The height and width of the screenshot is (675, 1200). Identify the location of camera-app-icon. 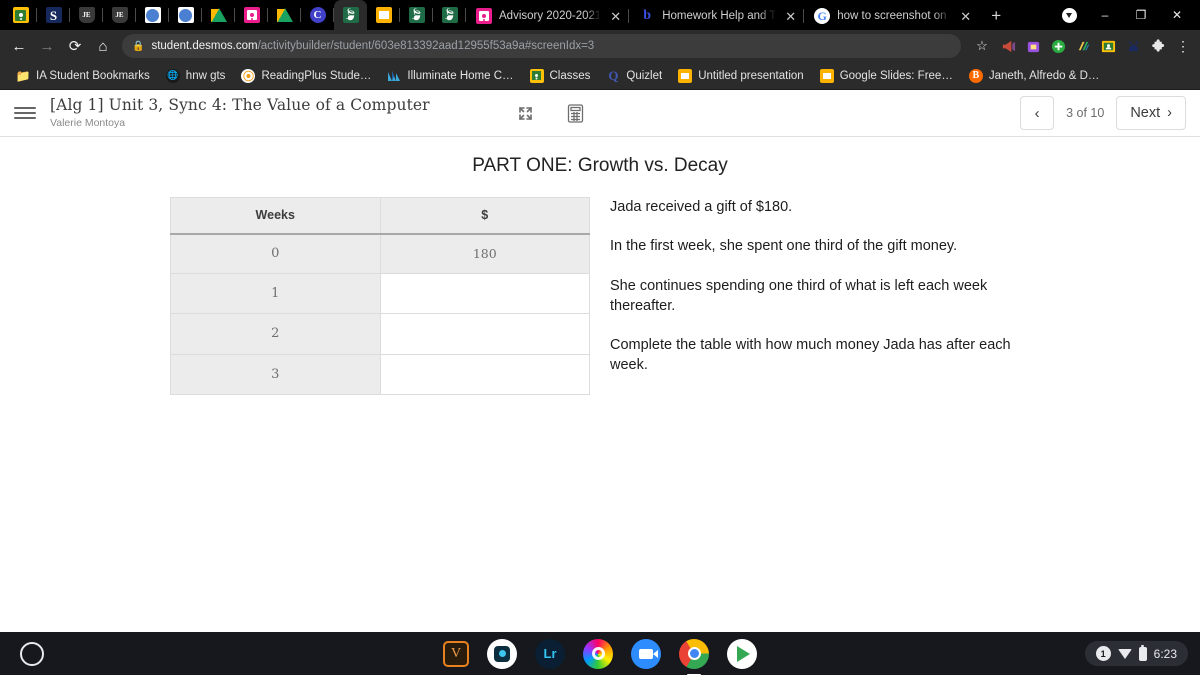
(502, 653).